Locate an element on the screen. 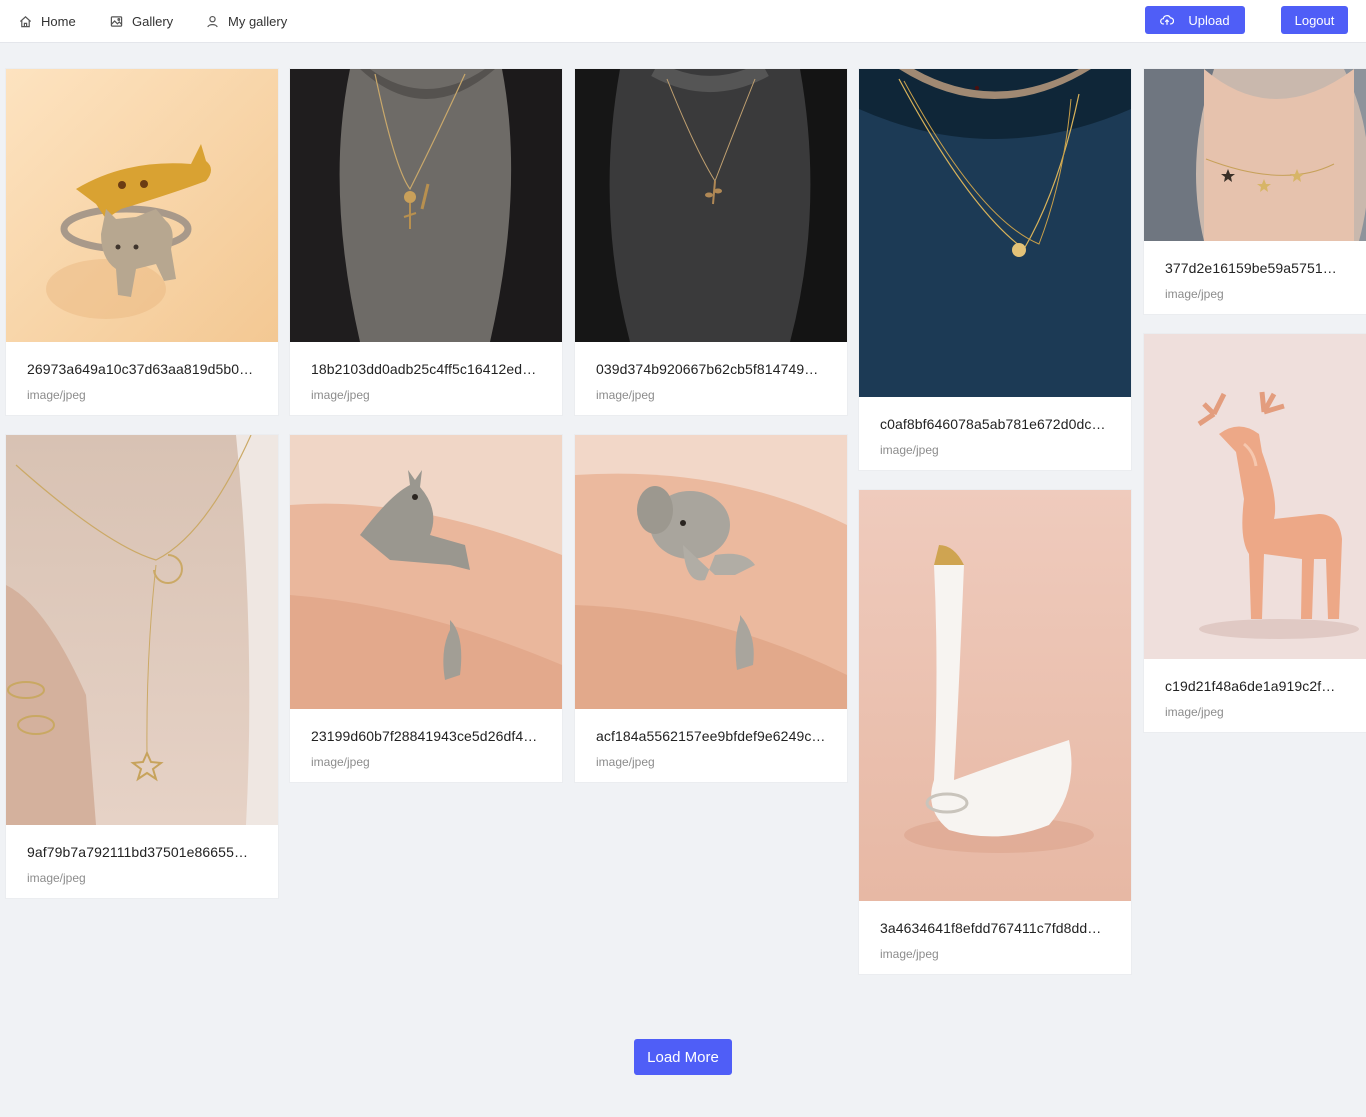 Image resolution: width=1366 pixels, height=1117 pixels. nav-my-gallery: My gallery is located at coordinates (246, 21).